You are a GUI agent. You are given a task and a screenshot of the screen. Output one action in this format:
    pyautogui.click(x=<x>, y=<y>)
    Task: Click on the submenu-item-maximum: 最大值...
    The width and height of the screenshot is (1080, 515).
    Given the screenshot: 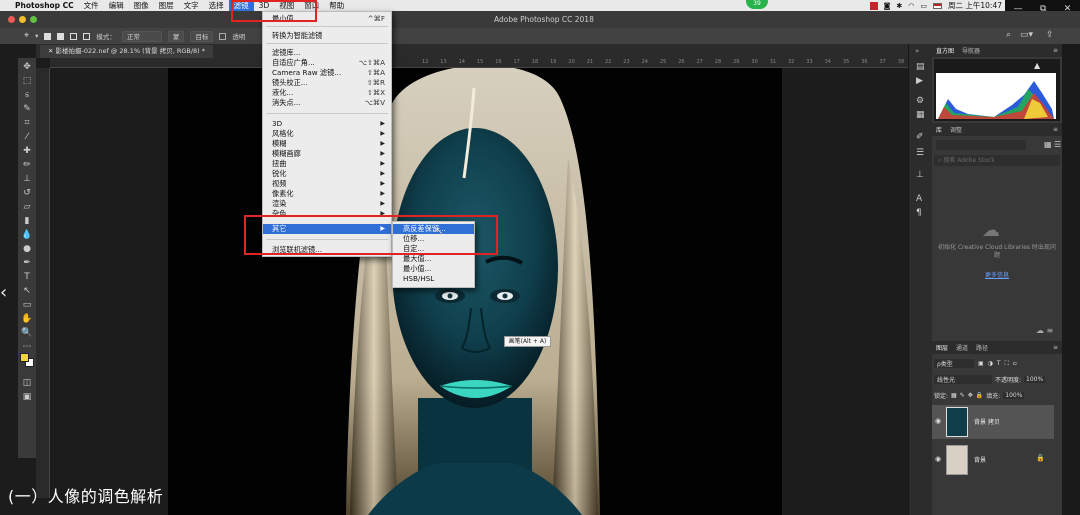 What is the action you would take?
    pyautogui.click(x=433, y=259)
    